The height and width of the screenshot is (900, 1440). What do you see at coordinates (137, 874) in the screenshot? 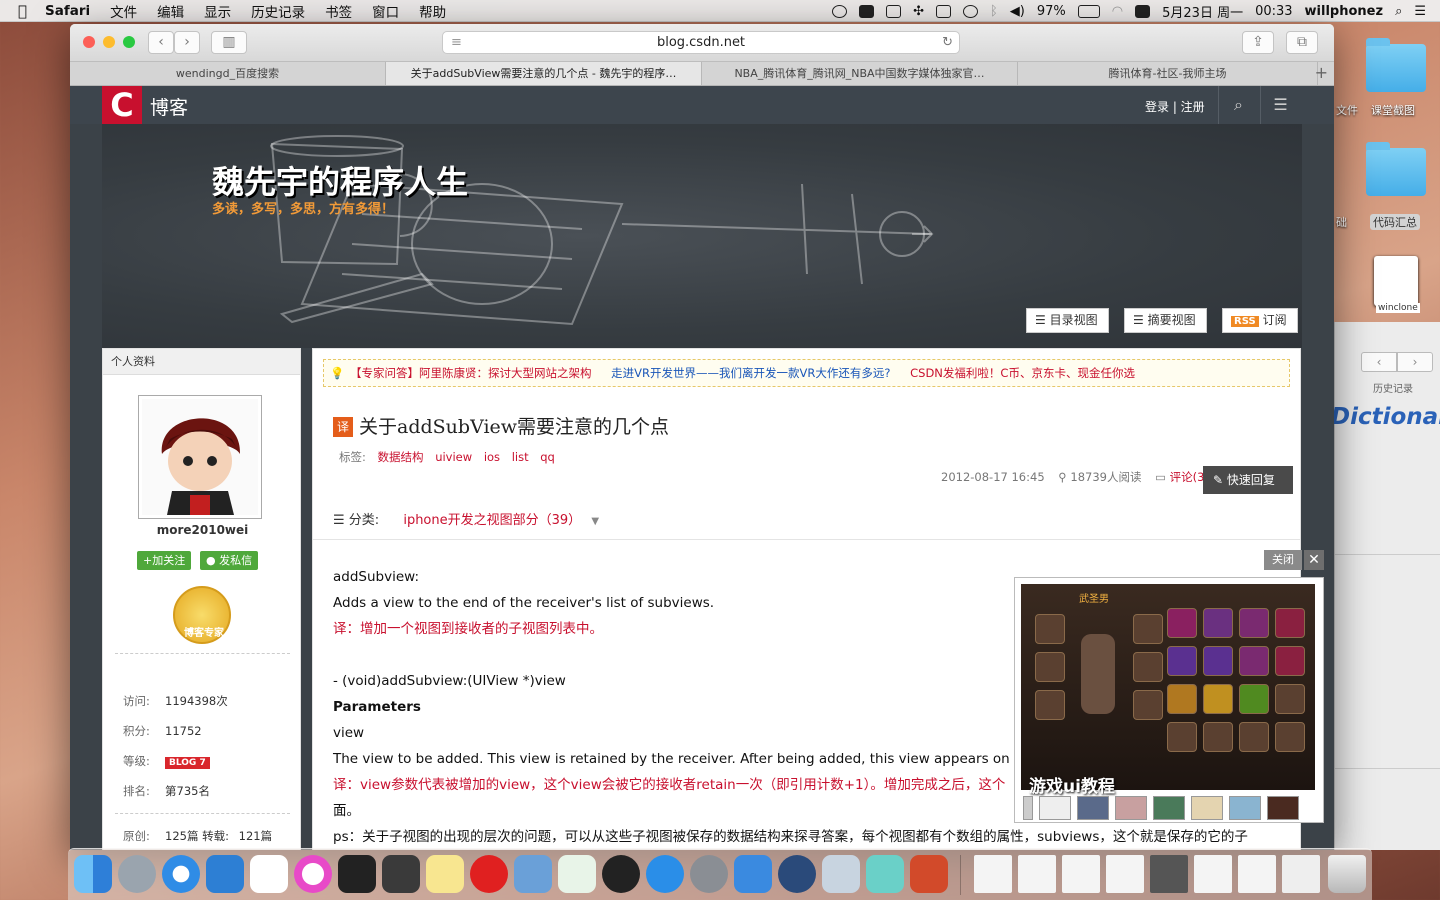
I see `launchpad-icon` at bounding box center [137, 874].